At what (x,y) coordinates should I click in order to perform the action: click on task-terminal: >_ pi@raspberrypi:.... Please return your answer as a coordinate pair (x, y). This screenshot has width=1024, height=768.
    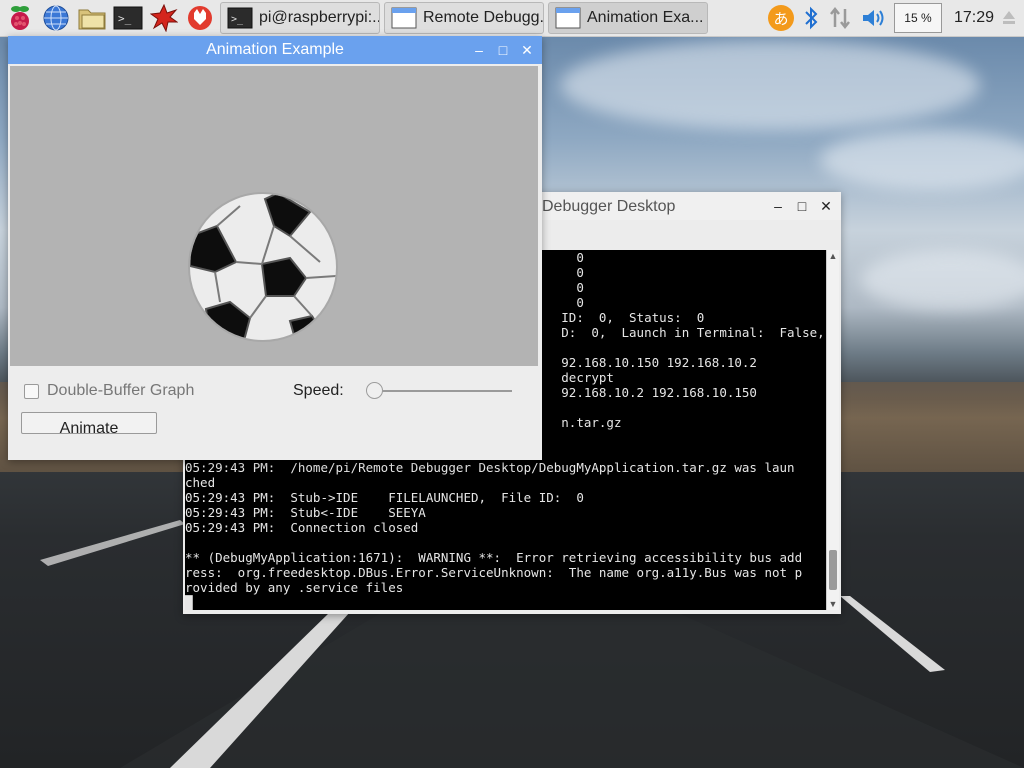
    Looking at the image, I should click on (300, 18).